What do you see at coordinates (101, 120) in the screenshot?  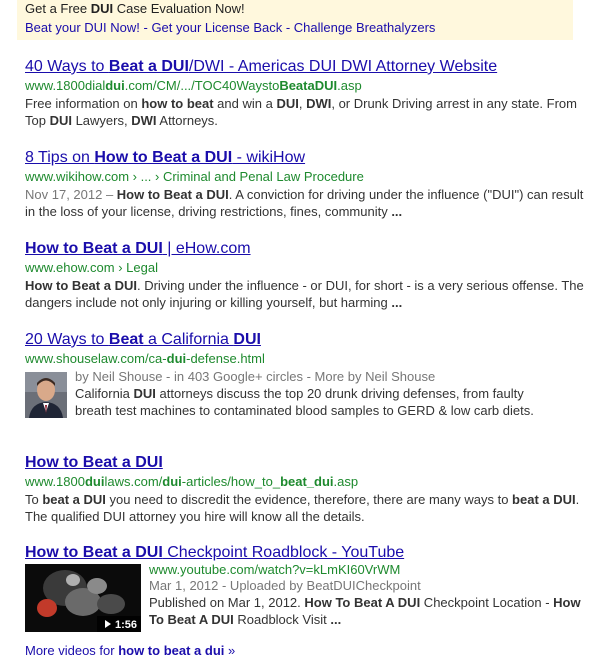 I see `text-segment: Lawyers,` at bounding box center [101, 120].